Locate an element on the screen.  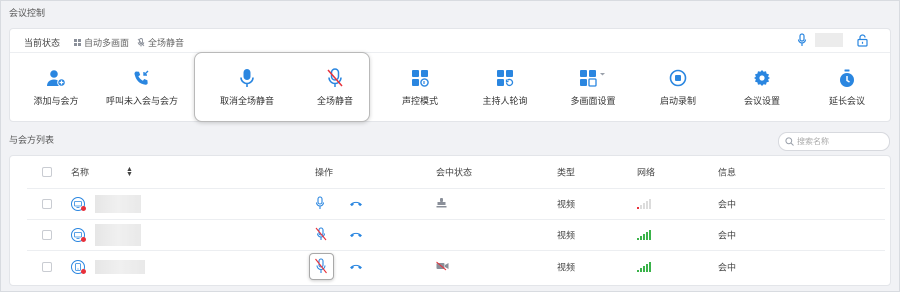
stamp-icon is located at coordinates (441, 203).